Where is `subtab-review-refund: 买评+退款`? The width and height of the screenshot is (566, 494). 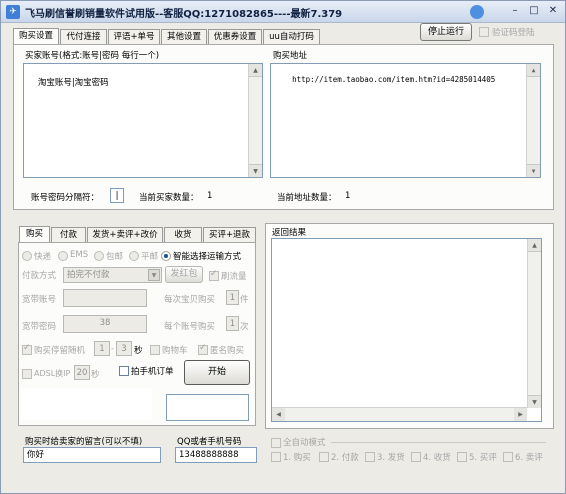
subtab-review-refund: 买评+退款 is located at coordinates (229, 235).